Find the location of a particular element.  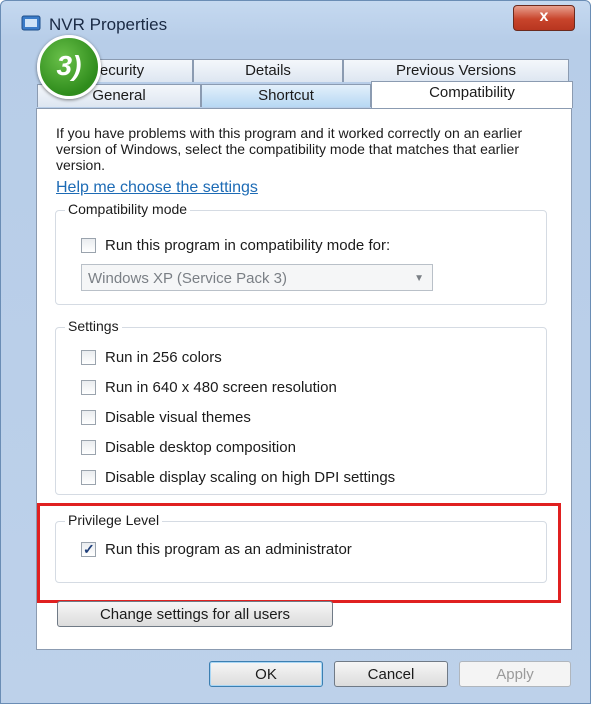

os-version-select: Windows XP (Service Pack 3) ▼ is located at coordinates (257, 277).